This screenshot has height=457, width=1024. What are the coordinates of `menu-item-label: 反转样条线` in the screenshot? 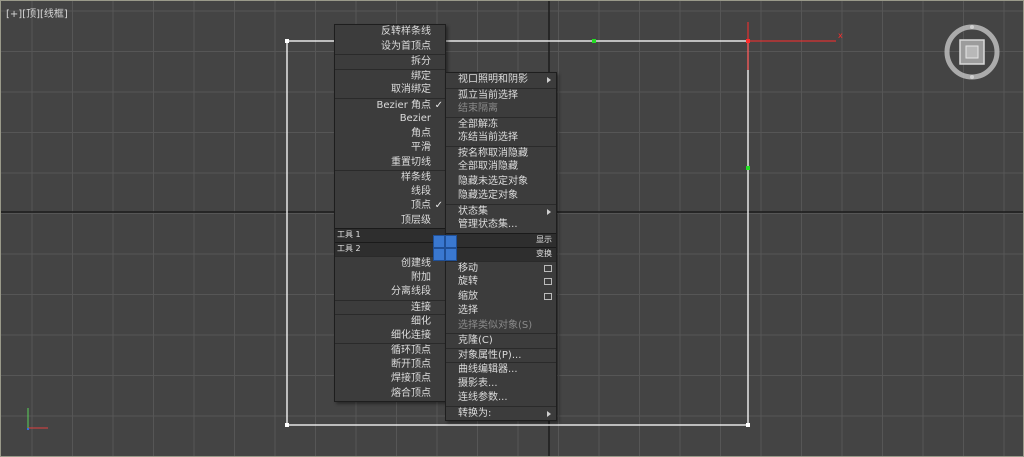 It's located at (406, 31).